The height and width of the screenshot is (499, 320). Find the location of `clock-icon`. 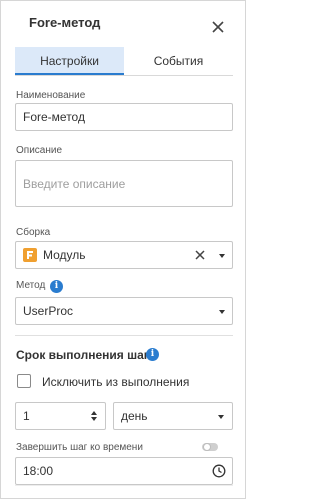

clock-icon is located at coordinates (219, 471).